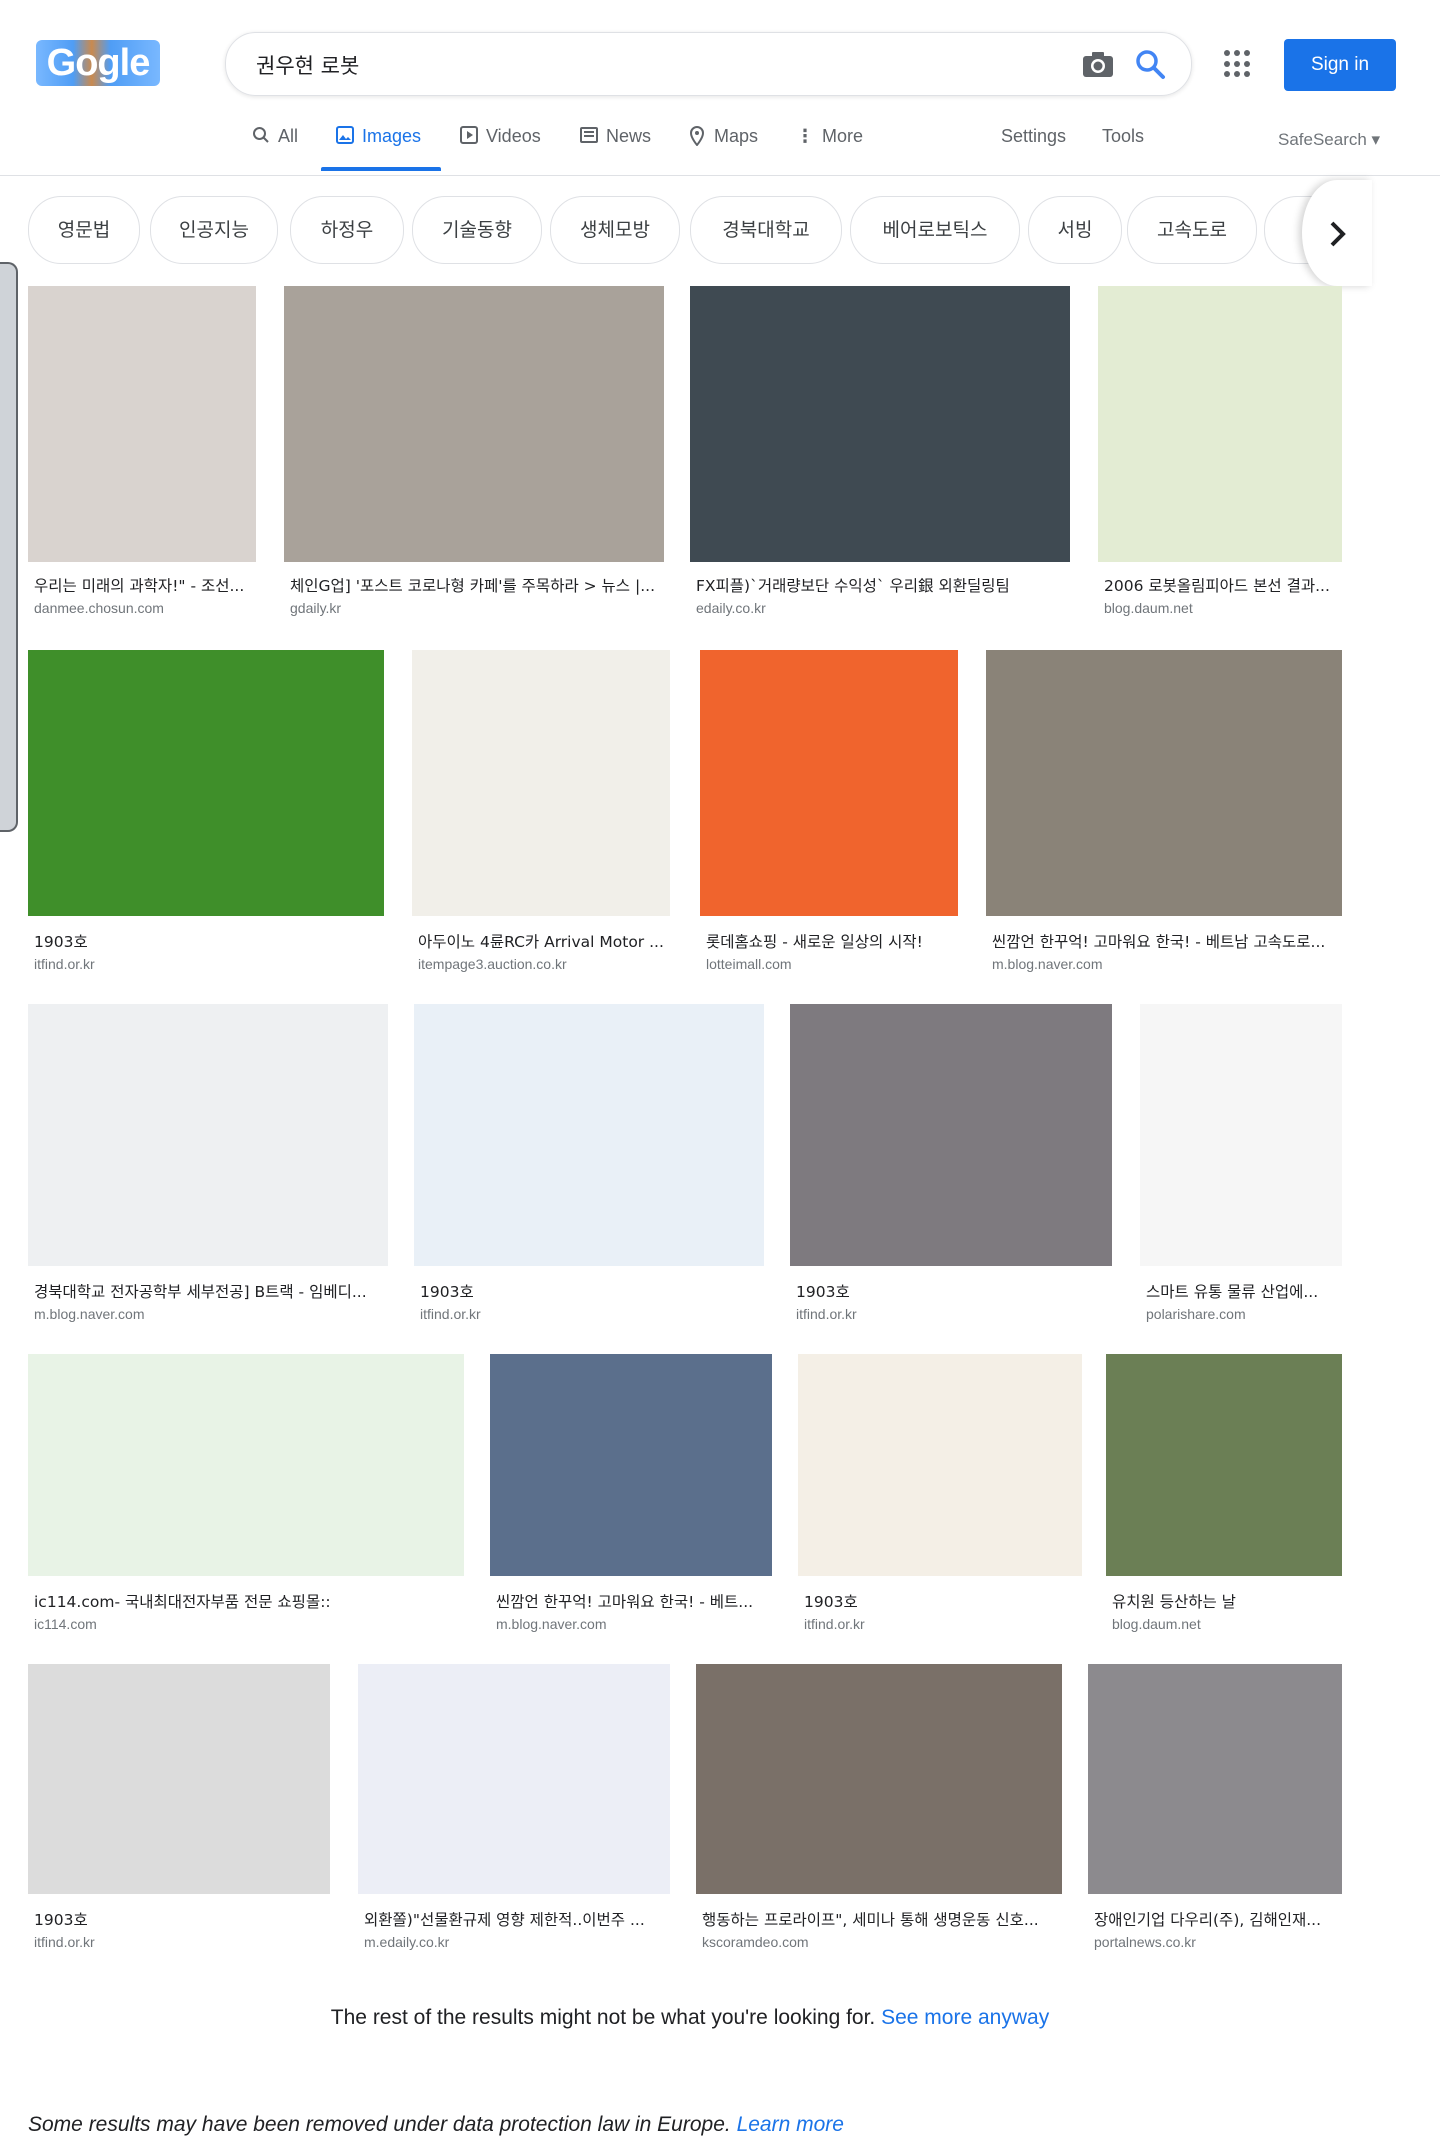  Describe the element at coordinates (214, 230) in the screenshot. I see `chip: 인공지능` at that location.